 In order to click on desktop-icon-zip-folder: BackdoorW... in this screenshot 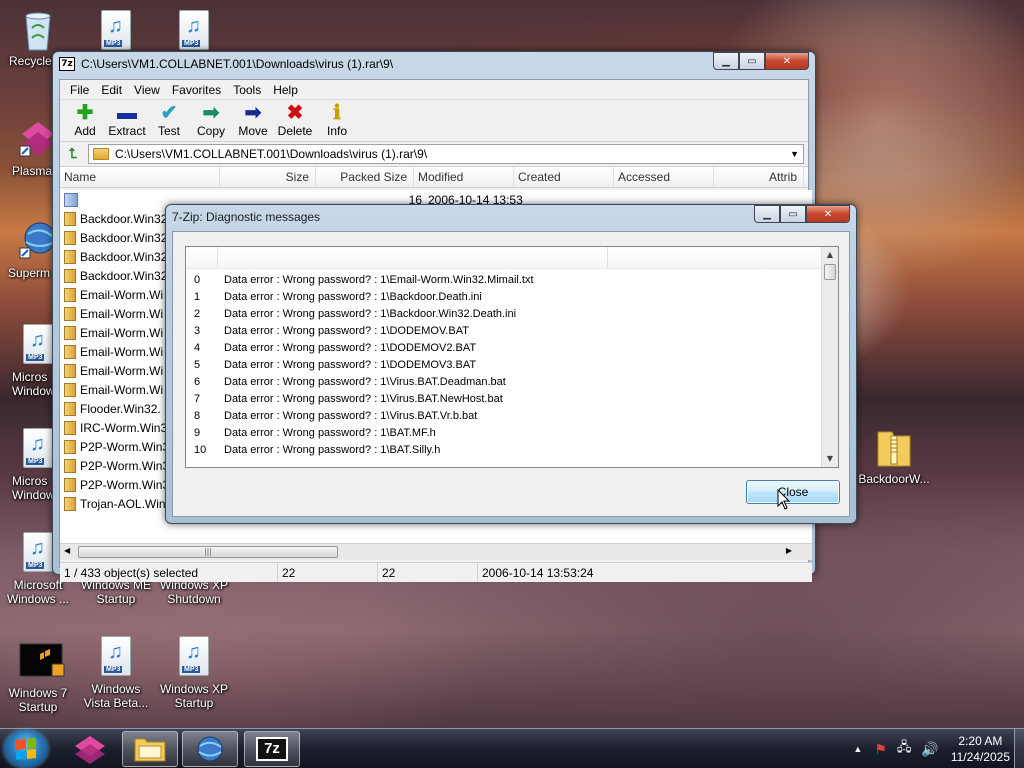, I will do `click(894, 456)`.